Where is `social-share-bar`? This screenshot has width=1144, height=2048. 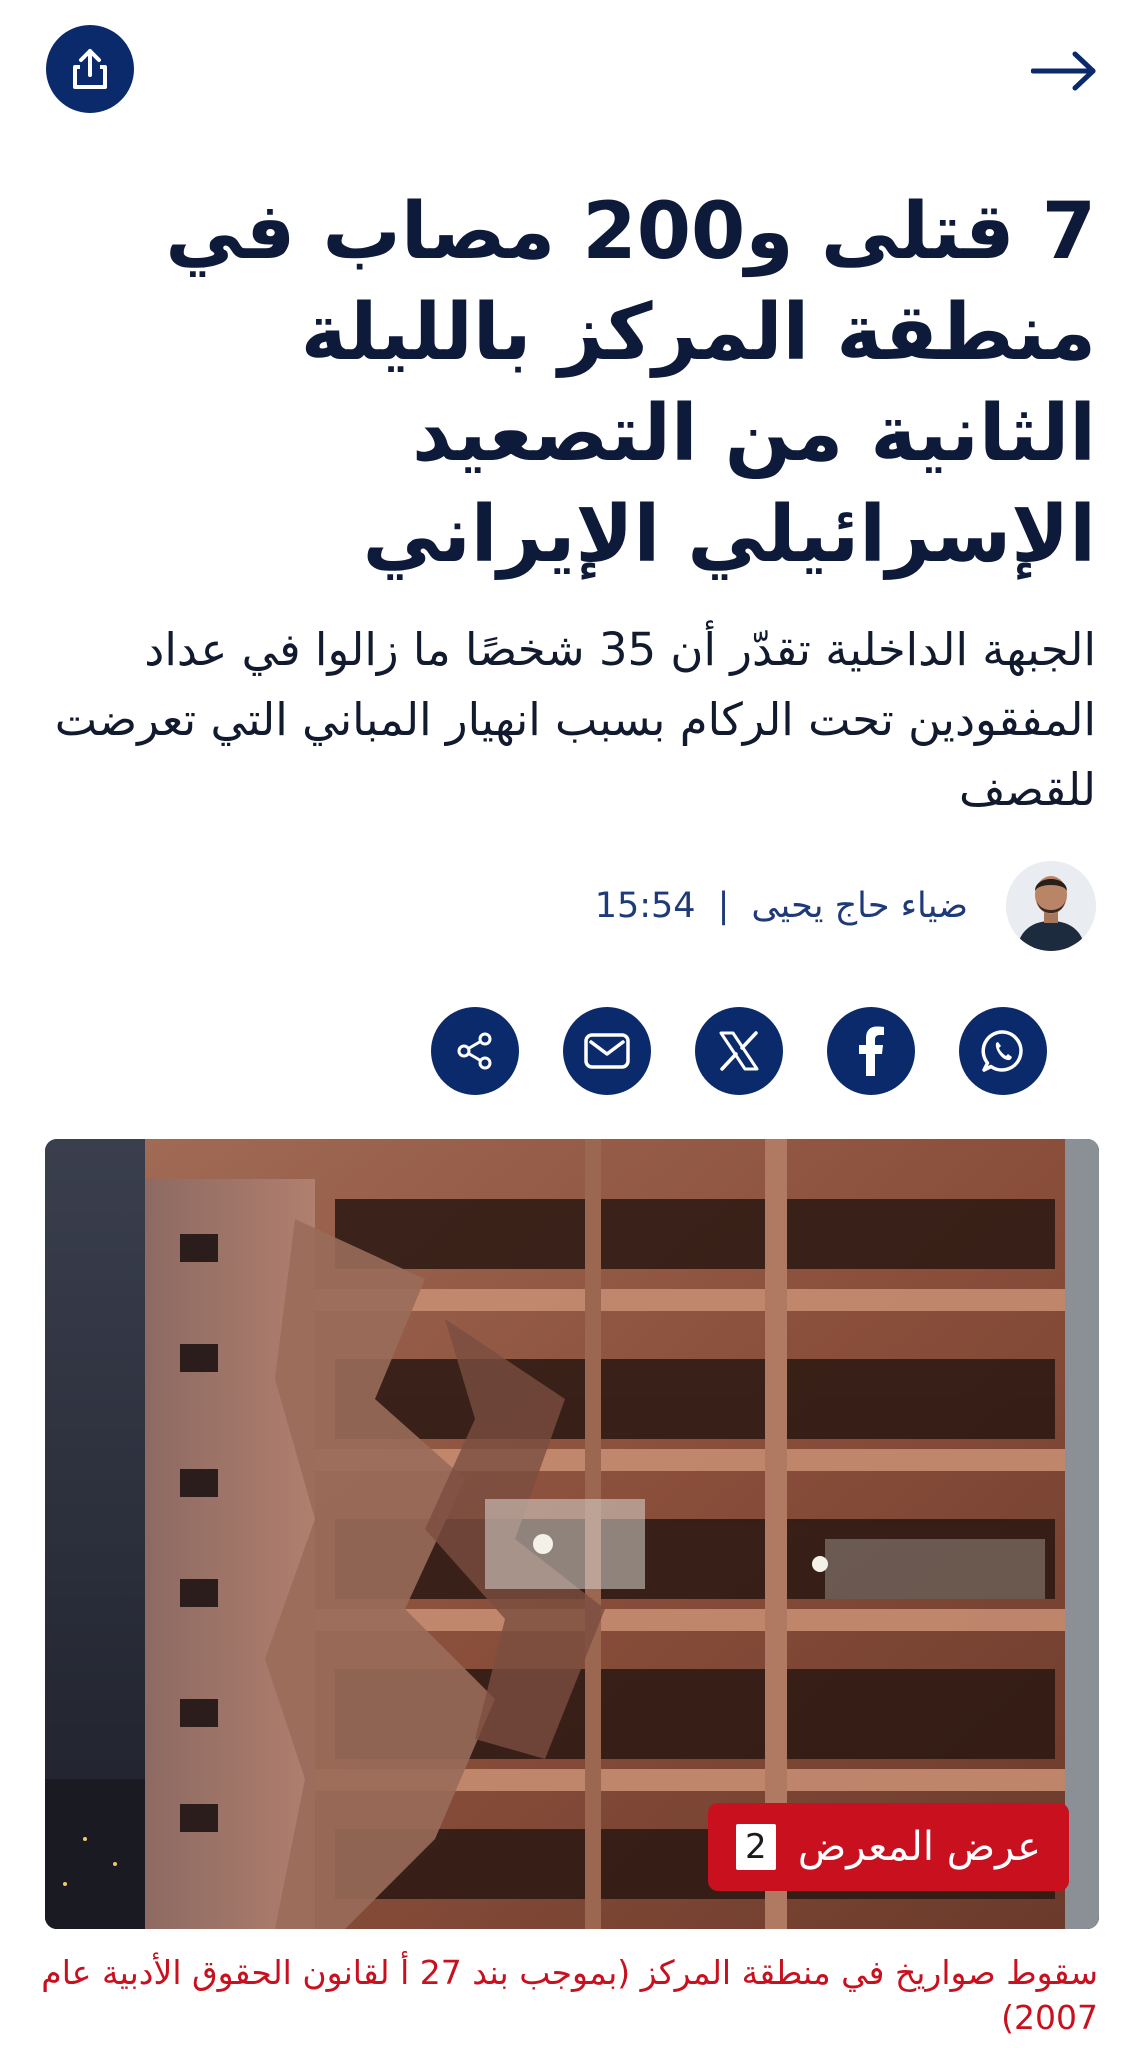
social-share-bar is located at coordinates (739, 1051).